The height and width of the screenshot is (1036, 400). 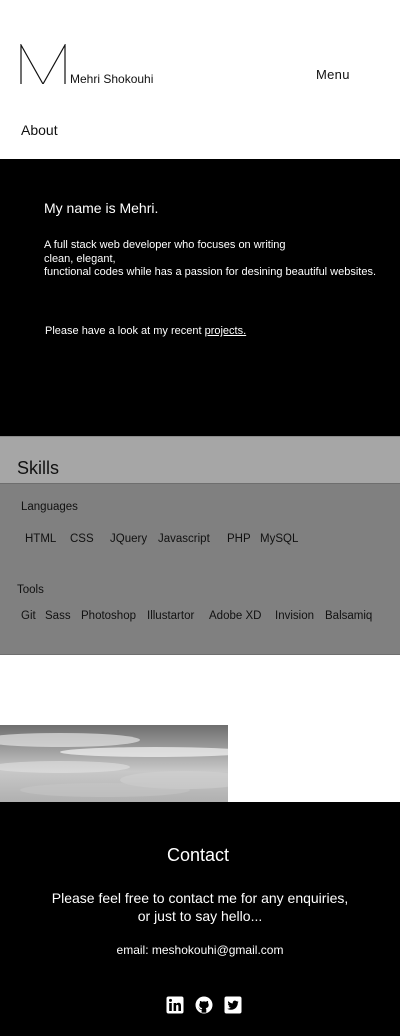 What do you see at coordinates (235, 616) in the screenshot?
I see `tool-item: Adobe XD` at bounding box center [235, 616].